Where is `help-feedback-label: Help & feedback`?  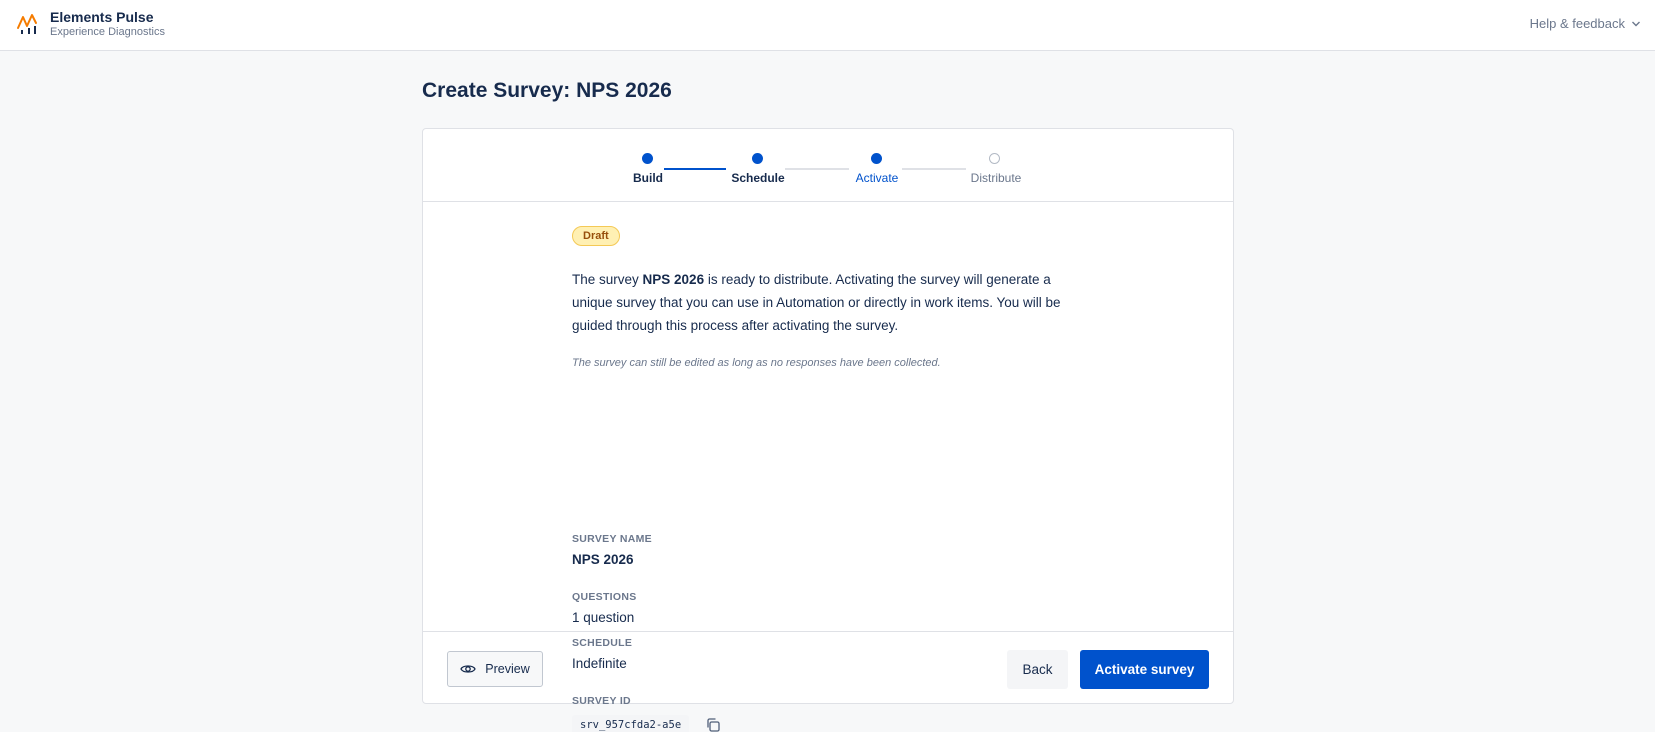
help-feedback-label: Help & feedback is located at coordinates (1577, 23).